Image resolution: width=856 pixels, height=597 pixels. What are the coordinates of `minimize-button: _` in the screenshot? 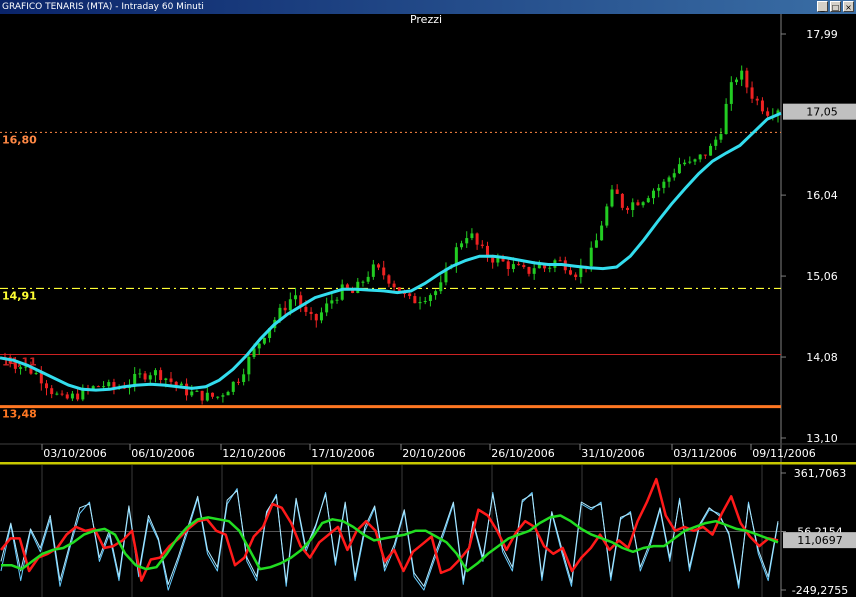 It's located at (822, 6).